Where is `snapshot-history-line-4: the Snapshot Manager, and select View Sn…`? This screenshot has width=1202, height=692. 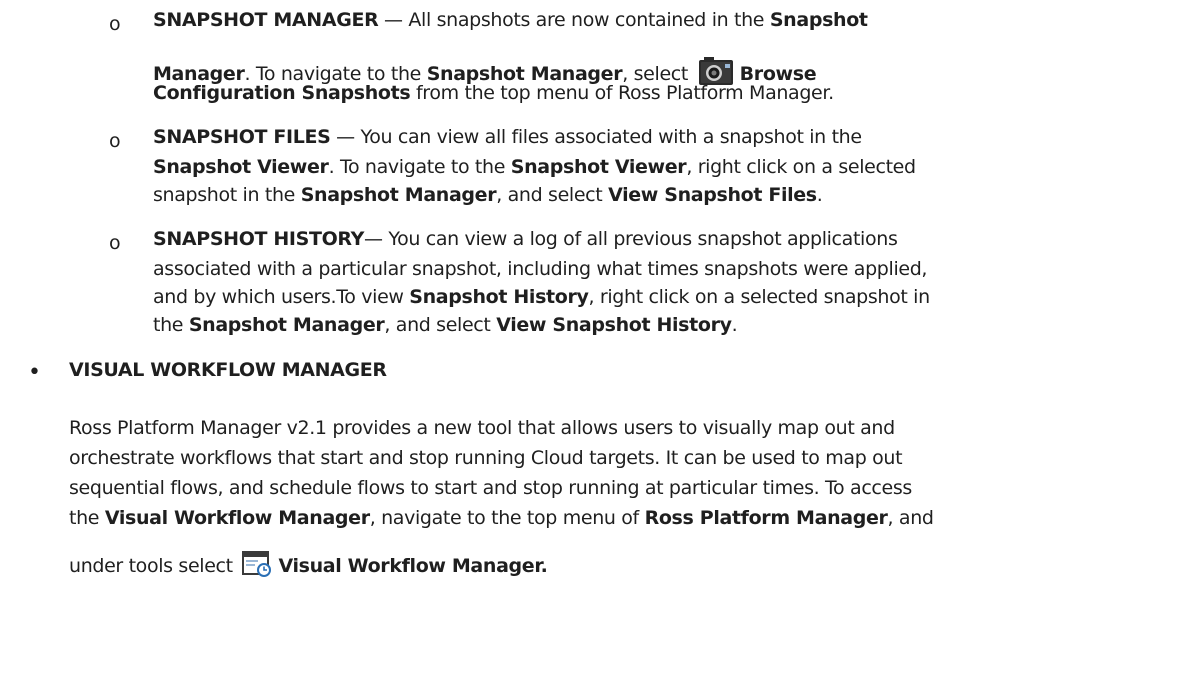
snapshot-history-line-4: the Snapshot Manager, and select View Sn… is located at coordinates (445, 325).